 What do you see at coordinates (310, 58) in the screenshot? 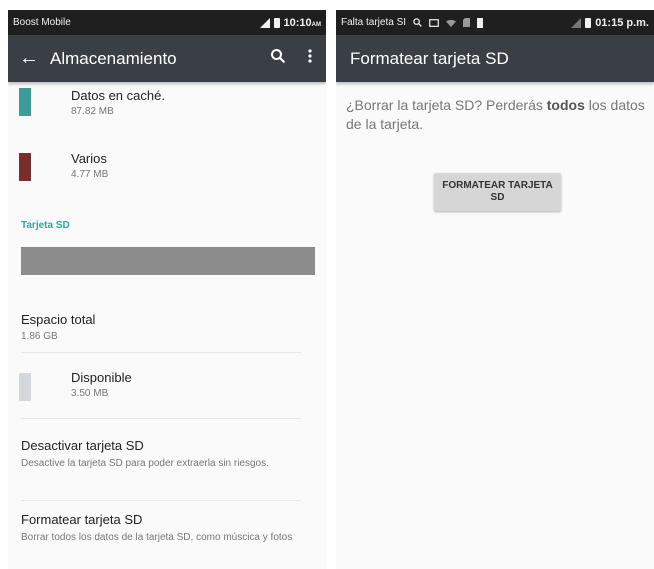
I see `overflow-menu-icon` at bounding box center [310, 58].